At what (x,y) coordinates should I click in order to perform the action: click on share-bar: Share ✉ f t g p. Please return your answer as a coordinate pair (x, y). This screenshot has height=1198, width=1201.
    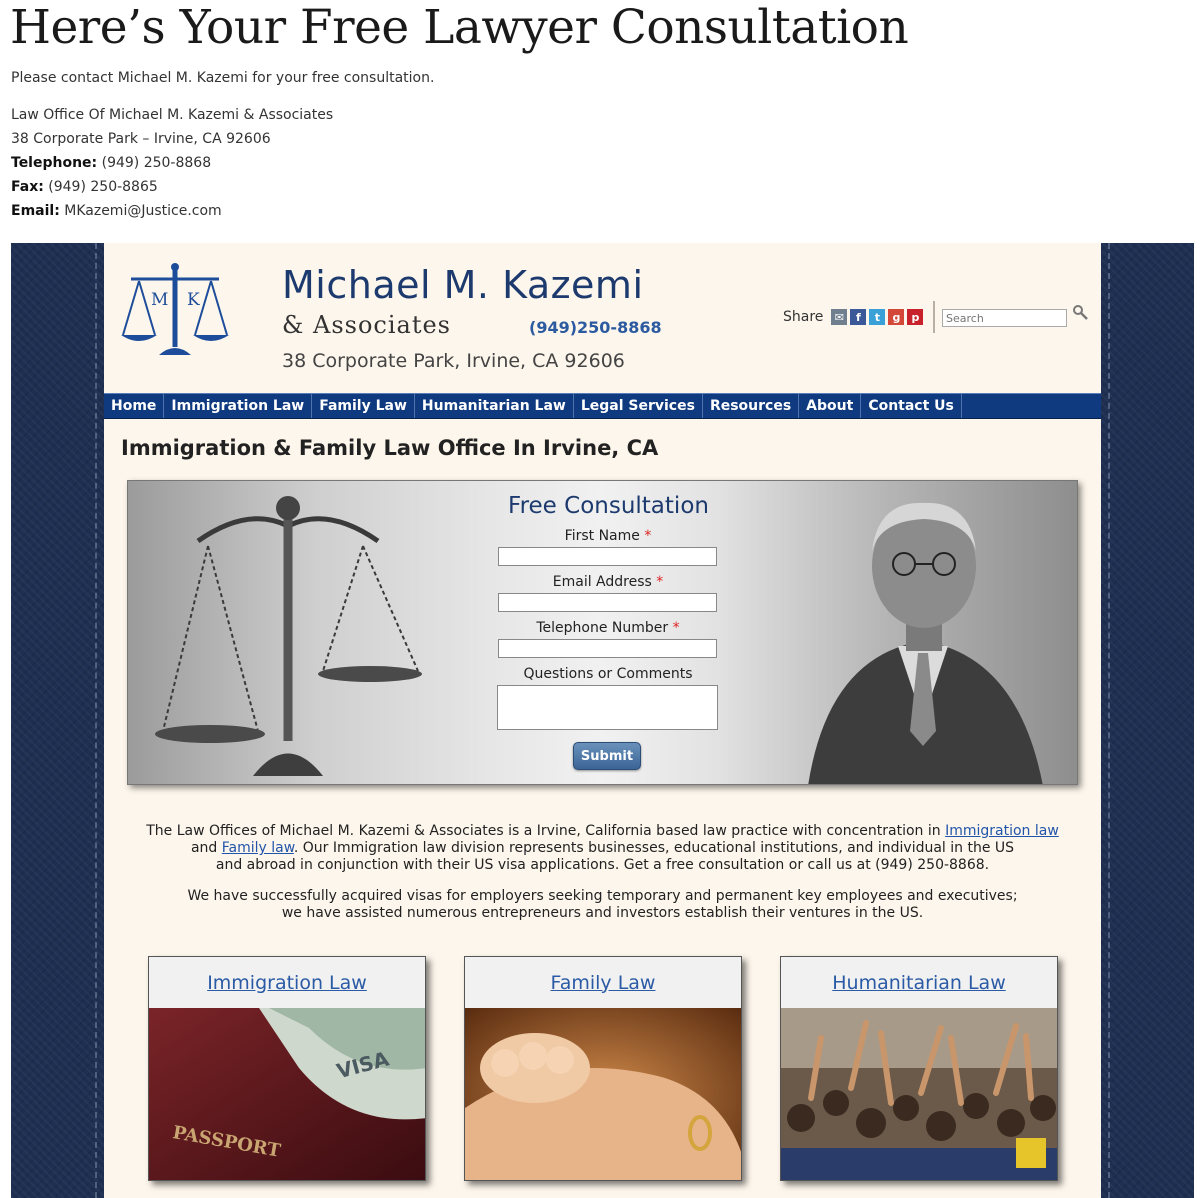
    Looking at the image, I should click on (853, 317).